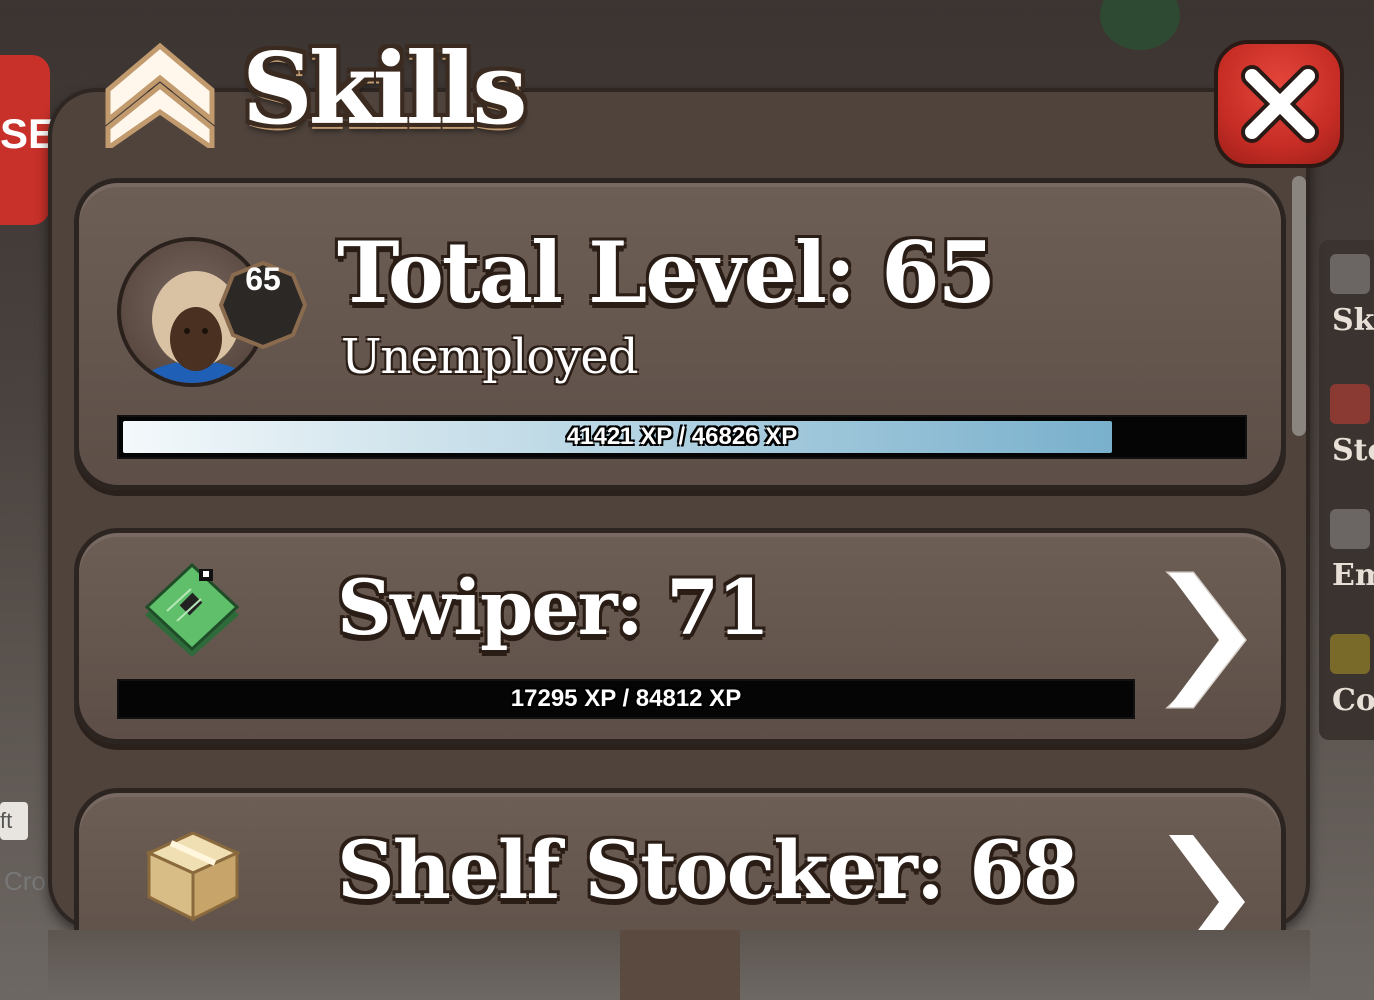 This screenshot has height=1000, width=1374. I want to click on chevron-right-icon, so click(1204, 640).